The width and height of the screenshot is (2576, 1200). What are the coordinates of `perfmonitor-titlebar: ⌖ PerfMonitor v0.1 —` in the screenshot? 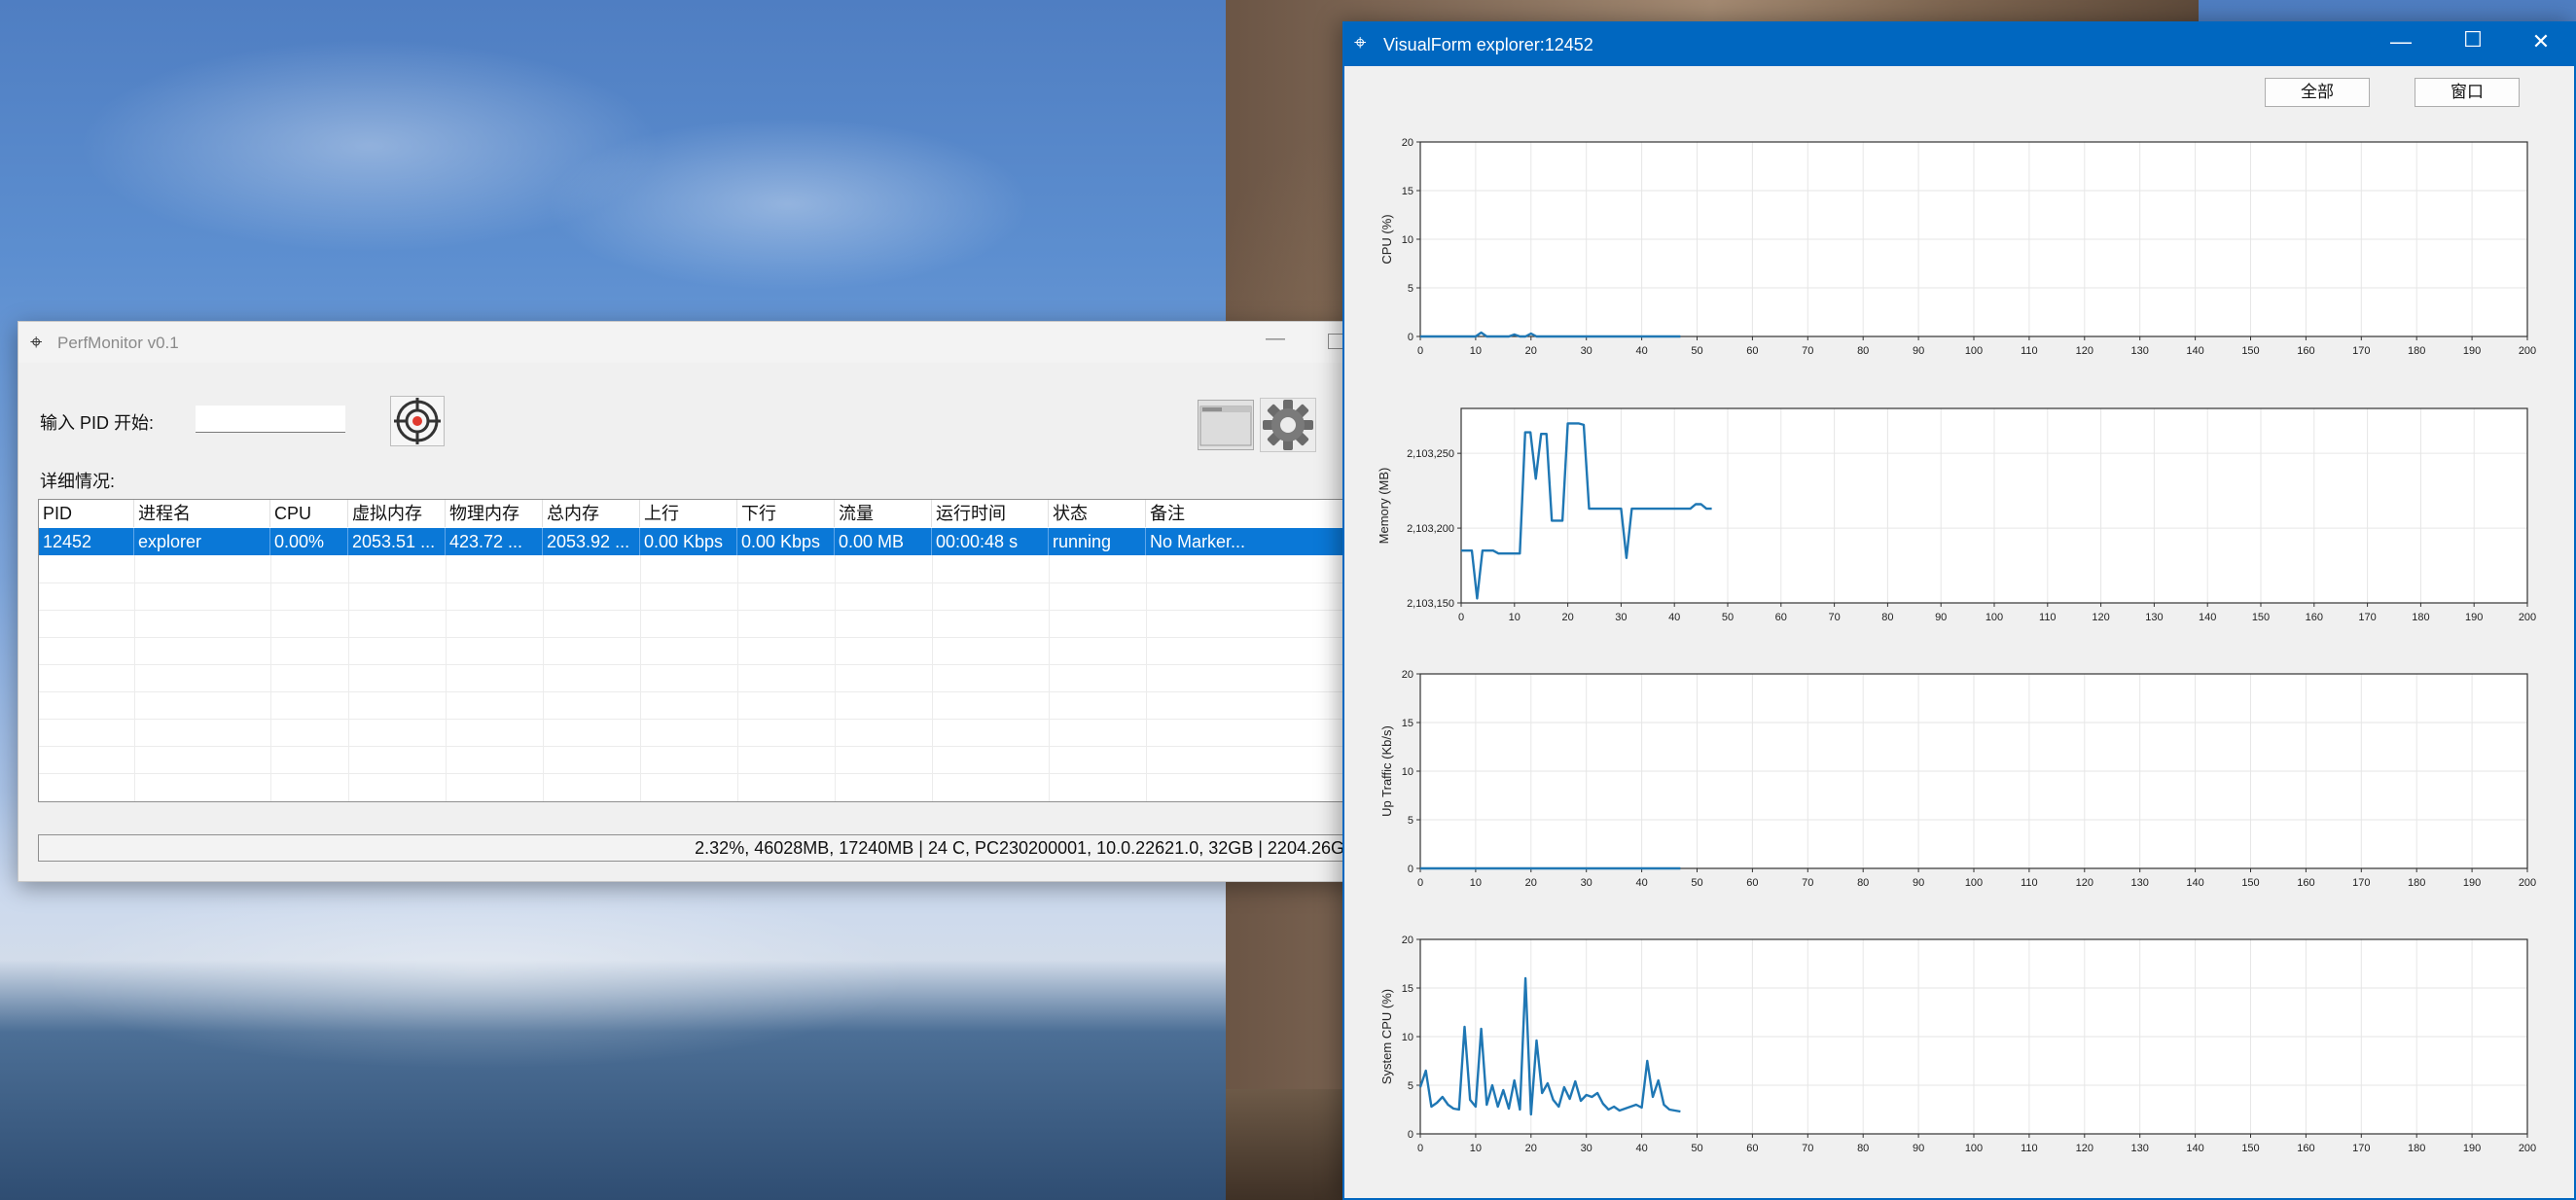 It's located at (689, 342).